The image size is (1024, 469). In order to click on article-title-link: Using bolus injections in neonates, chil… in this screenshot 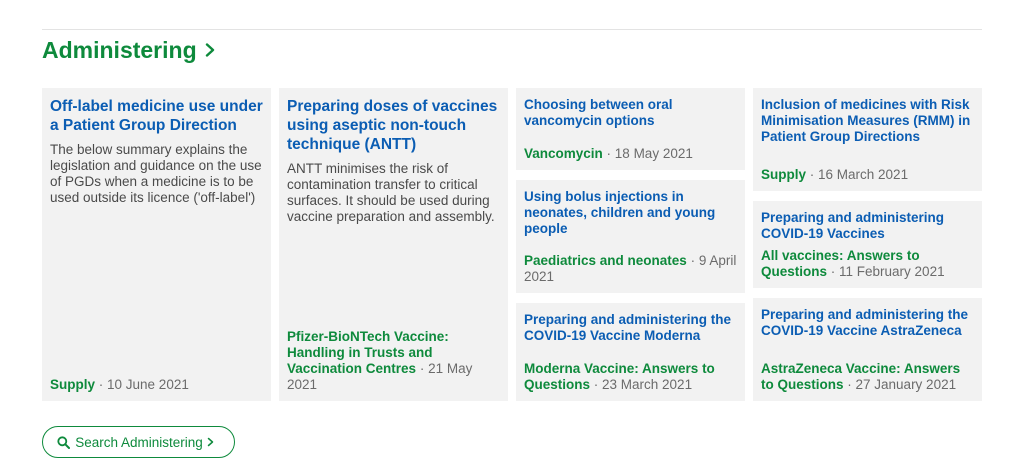, I will do `click(630, 213)`.